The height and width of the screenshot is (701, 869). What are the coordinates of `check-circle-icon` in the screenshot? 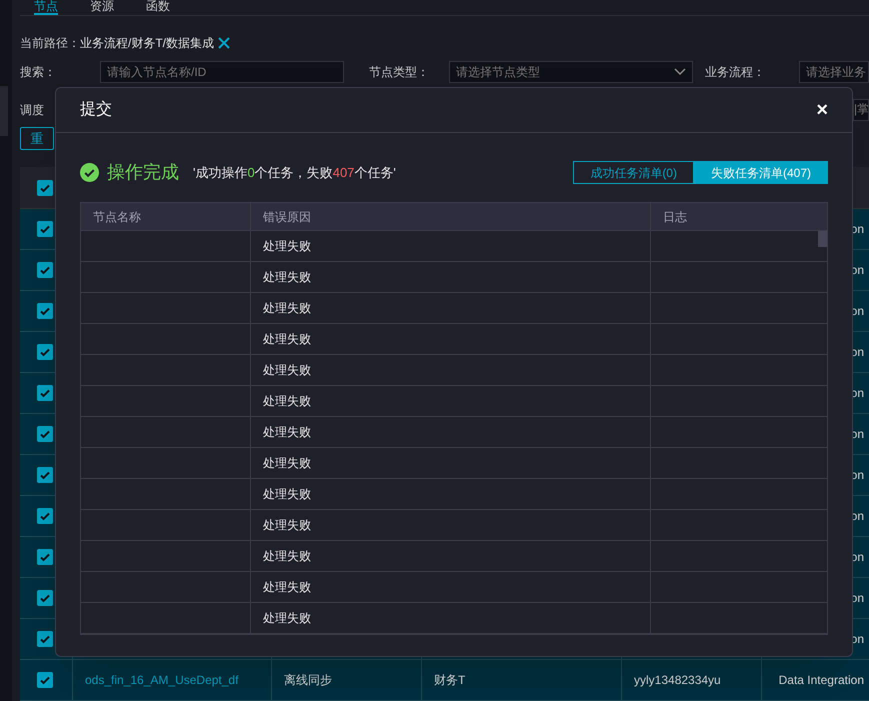 It's located at (89, 172).